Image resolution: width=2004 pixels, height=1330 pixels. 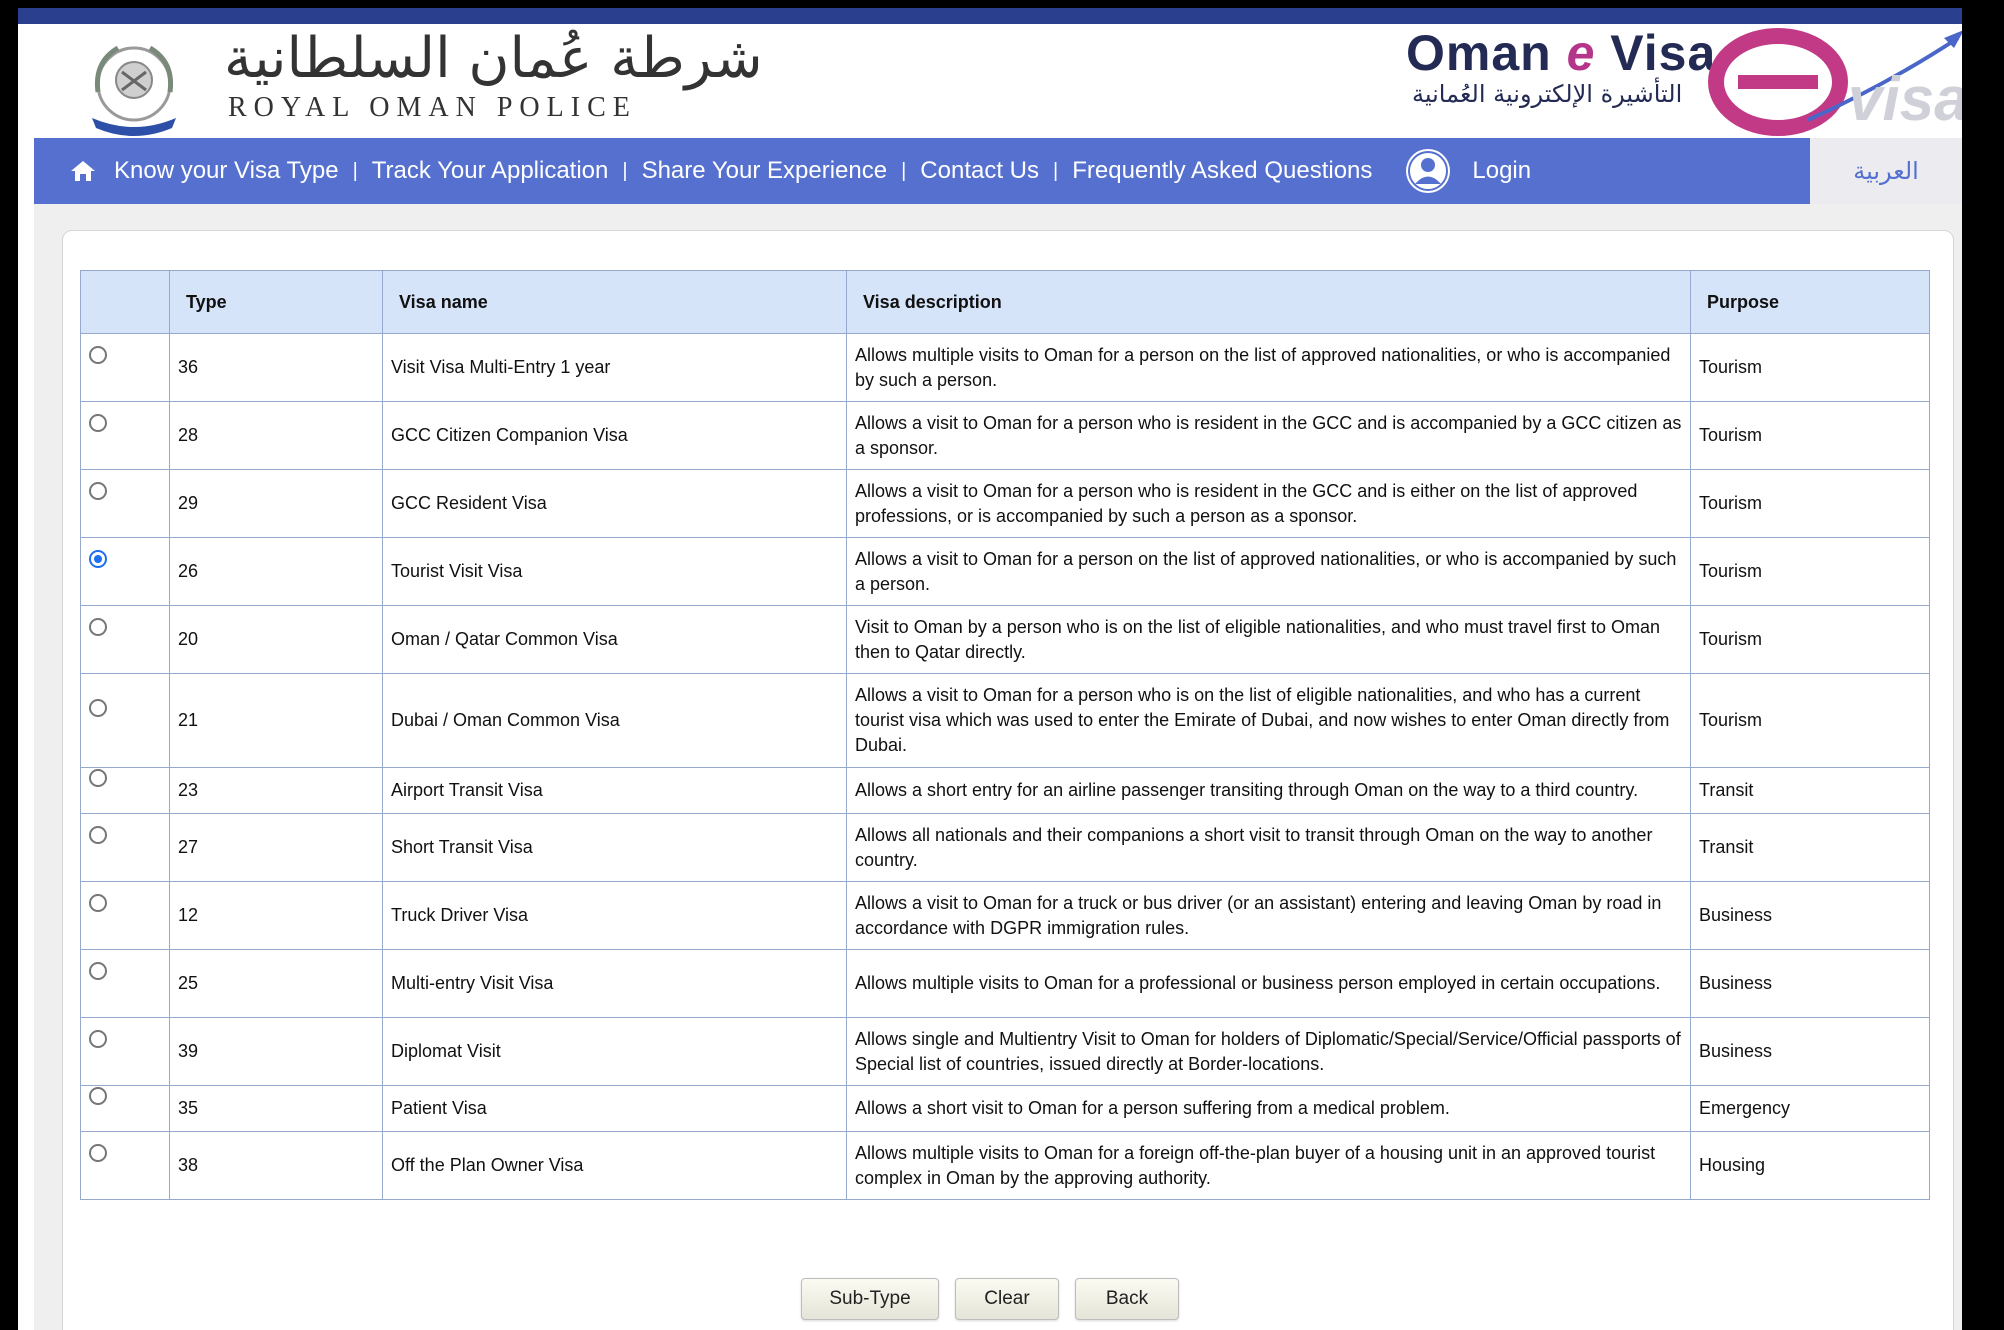 What do you see at coordinates (1810, 302) in the screenshot?
I see `header-purpose: Purpose` at bounding box center [1810, 302].